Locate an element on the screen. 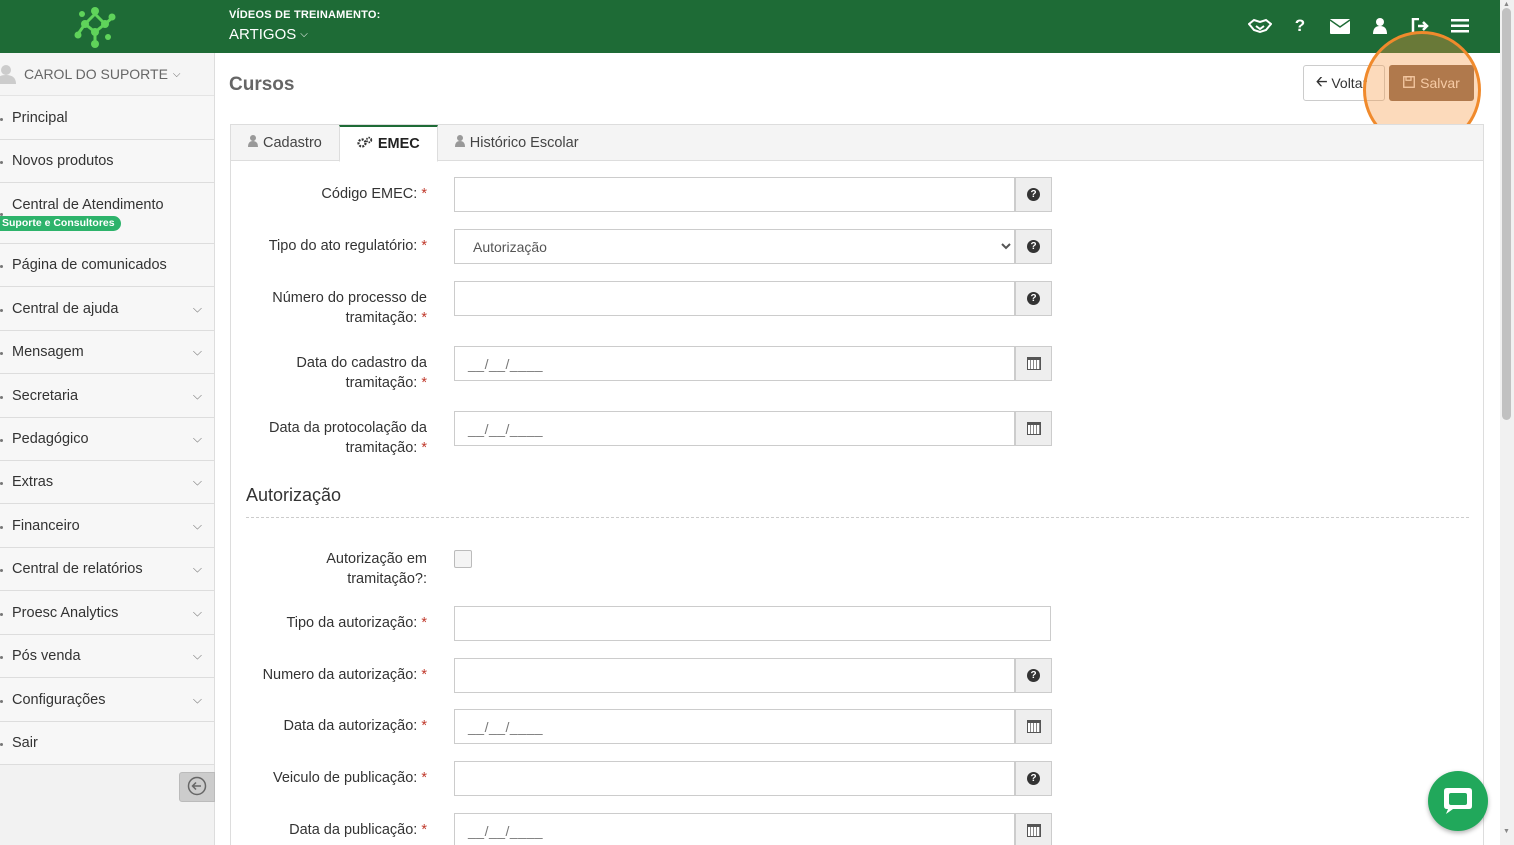 The width and height of the screenshot is (1514, 845). tipo-ato-select: Autorização is located at coordinates (734, 246).